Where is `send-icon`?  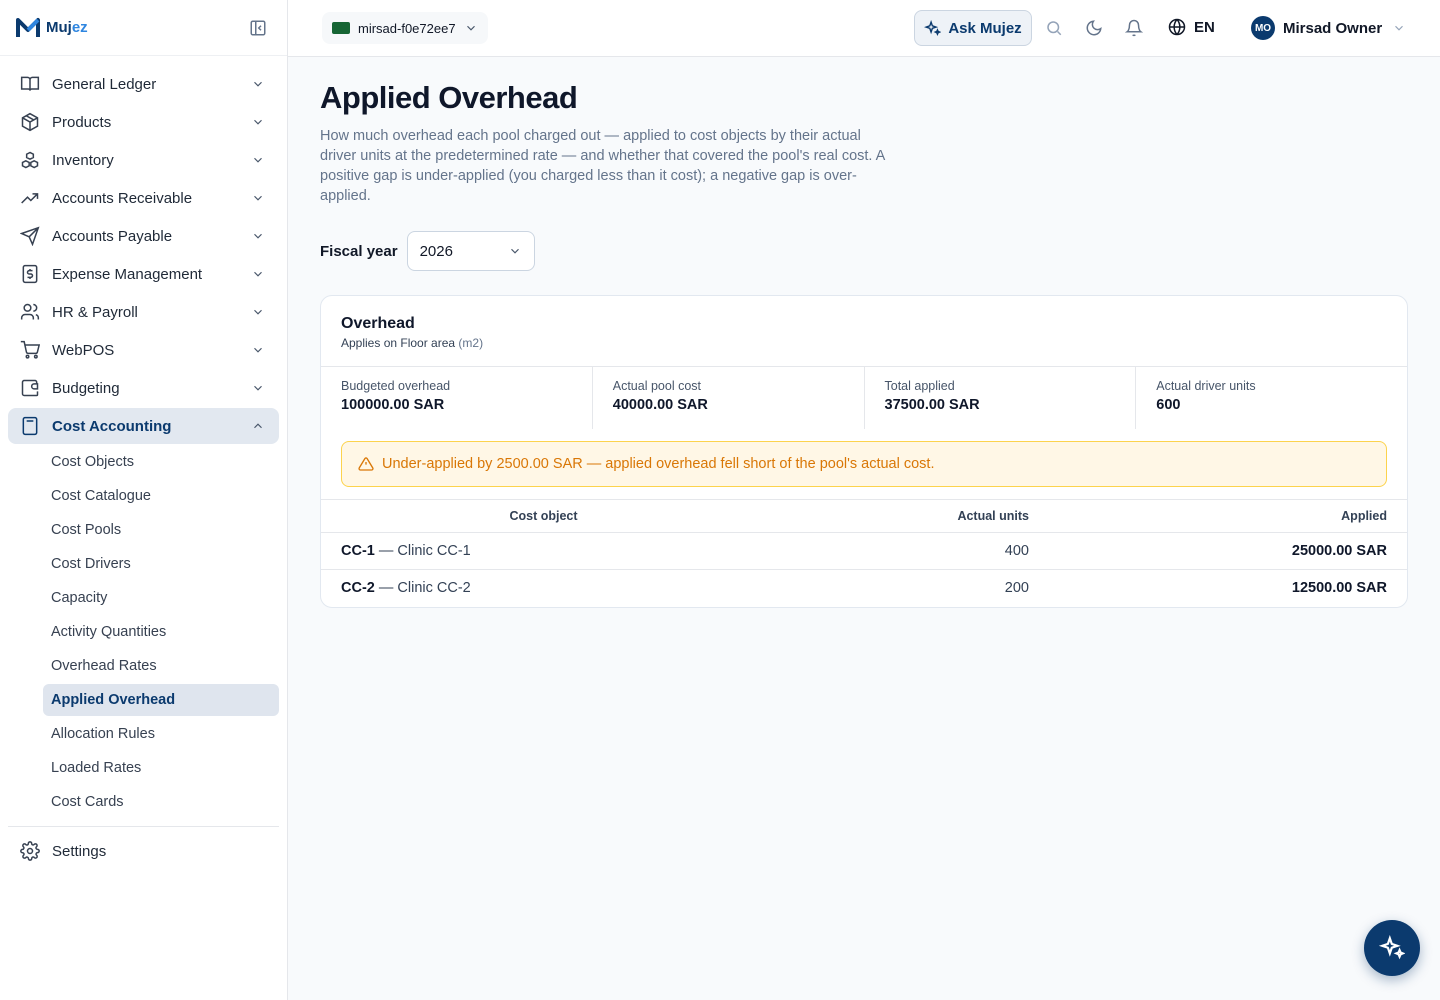 send-icon is located at coordinates (30, 236).